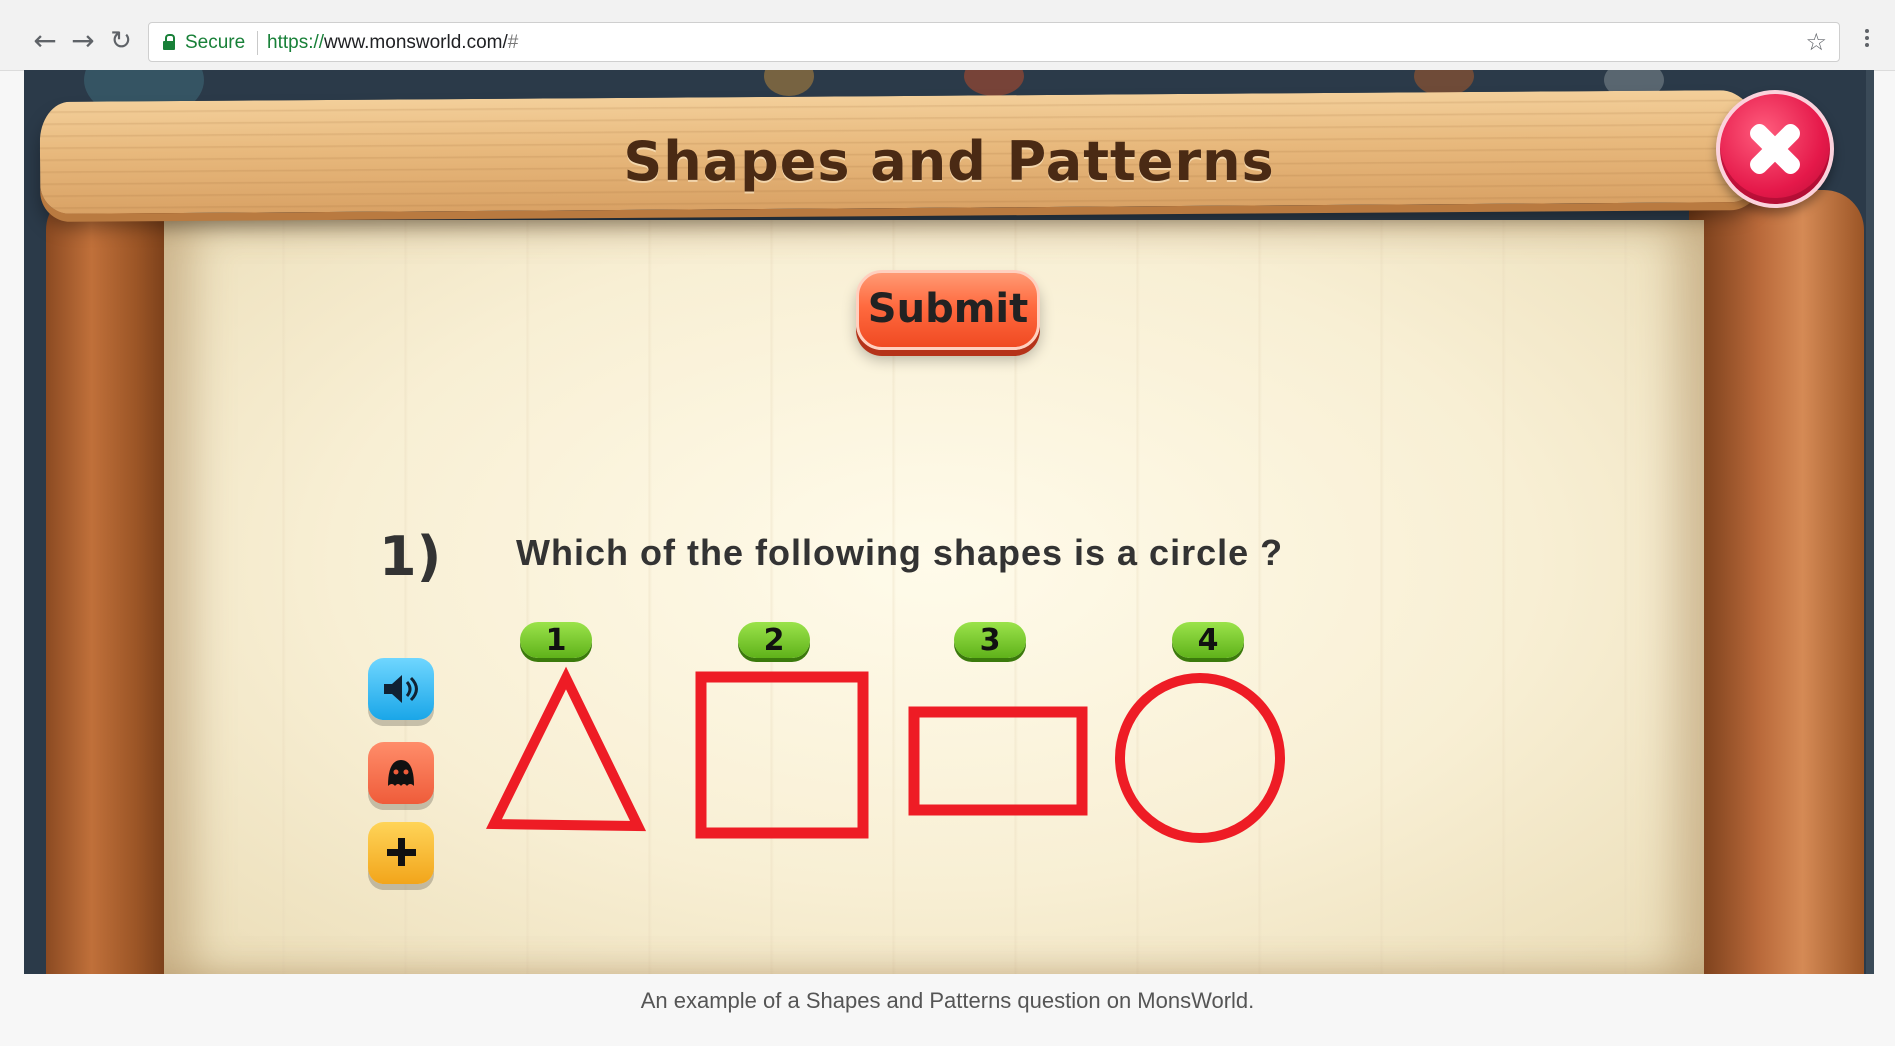 The height and width of the screenshot is (1046, 1895). I want to click on hint-button, so click(401, 773).